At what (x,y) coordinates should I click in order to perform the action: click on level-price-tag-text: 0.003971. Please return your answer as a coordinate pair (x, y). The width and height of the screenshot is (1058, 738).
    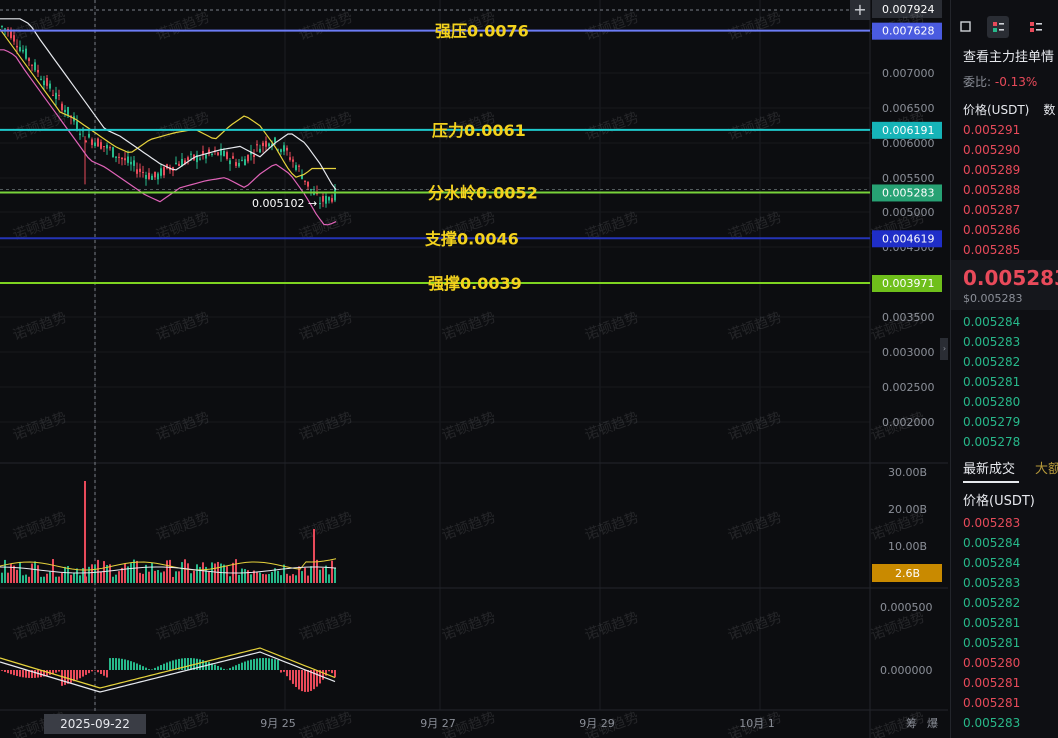
    Looking at the image, I should click on (908, 283).